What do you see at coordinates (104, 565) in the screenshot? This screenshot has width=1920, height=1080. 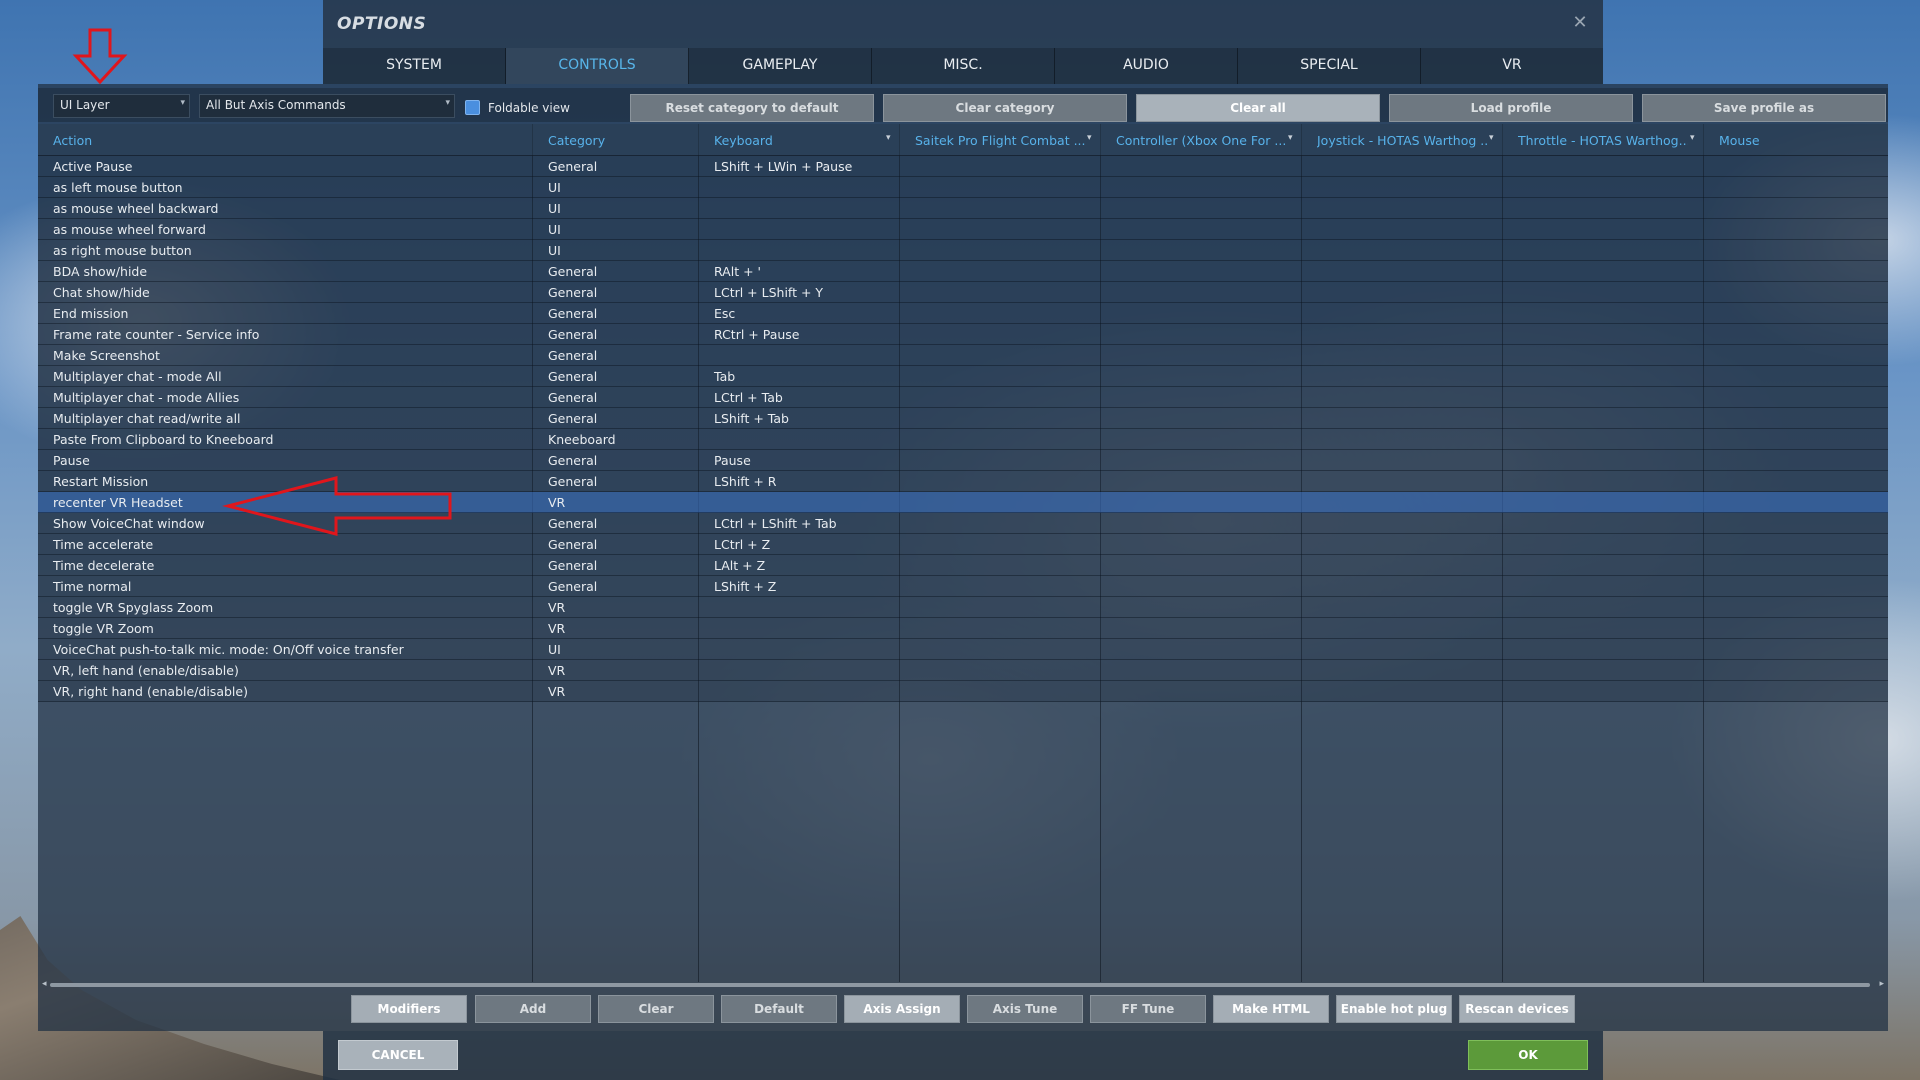 I see `cell-action: Time decelerate` at bounding box center [104, 565].